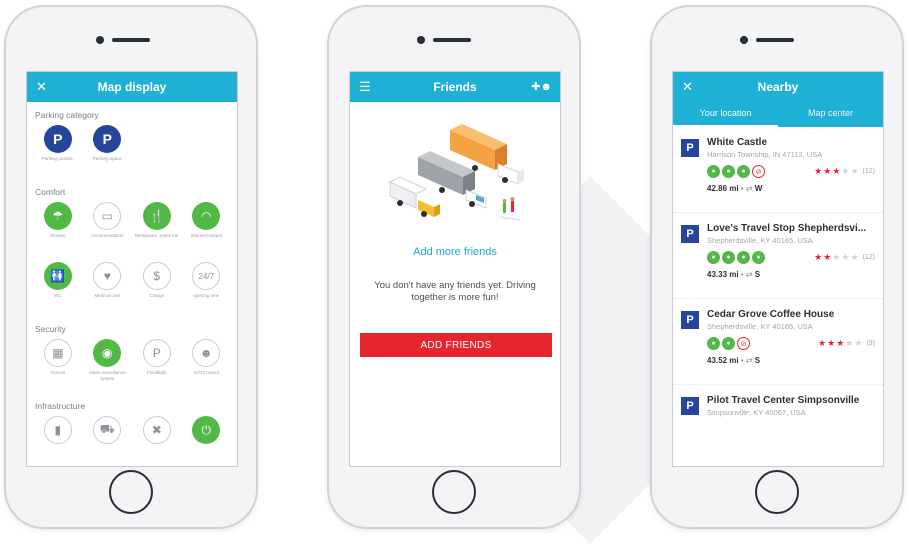 The image size is (909, 550). I want to click on filter-label: Floodlight, so click(156, 372).